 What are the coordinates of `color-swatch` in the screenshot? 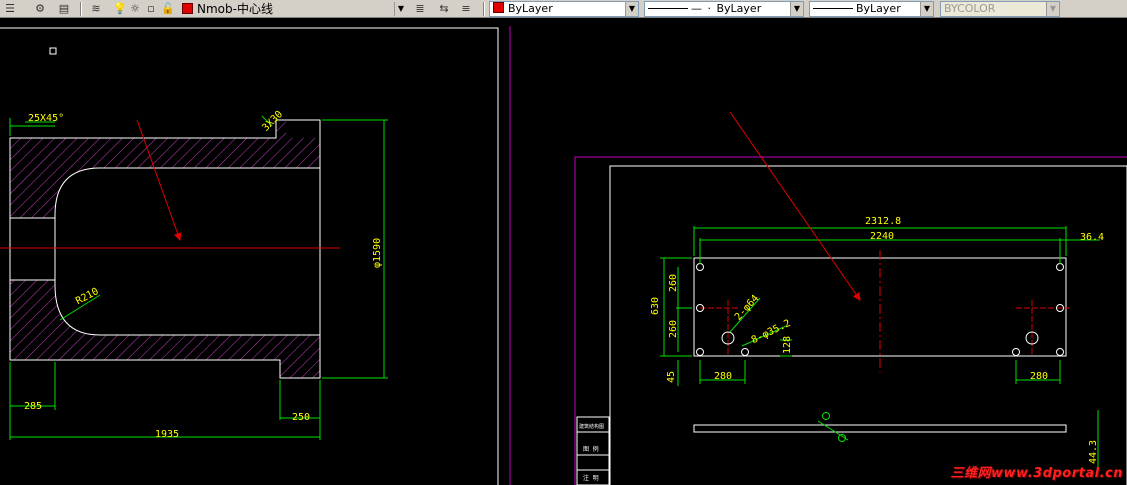 It's located at (498, 7).